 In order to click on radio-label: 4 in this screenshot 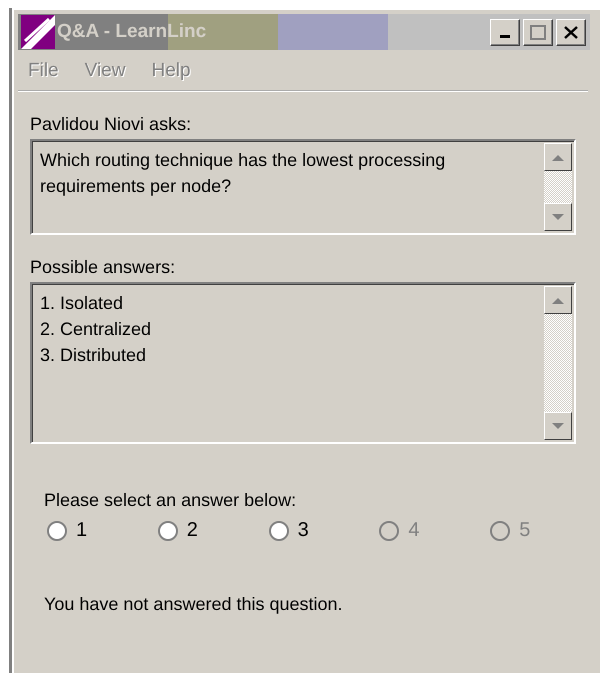, I will do `click(414, 530)`.